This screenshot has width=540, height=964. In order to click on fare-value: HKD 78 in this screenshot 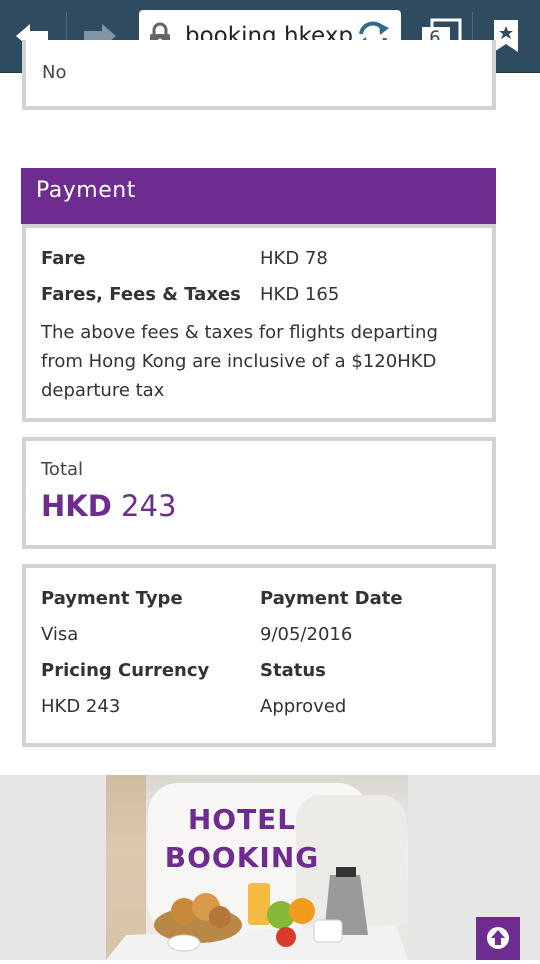, I will do `click(294, 258)`.